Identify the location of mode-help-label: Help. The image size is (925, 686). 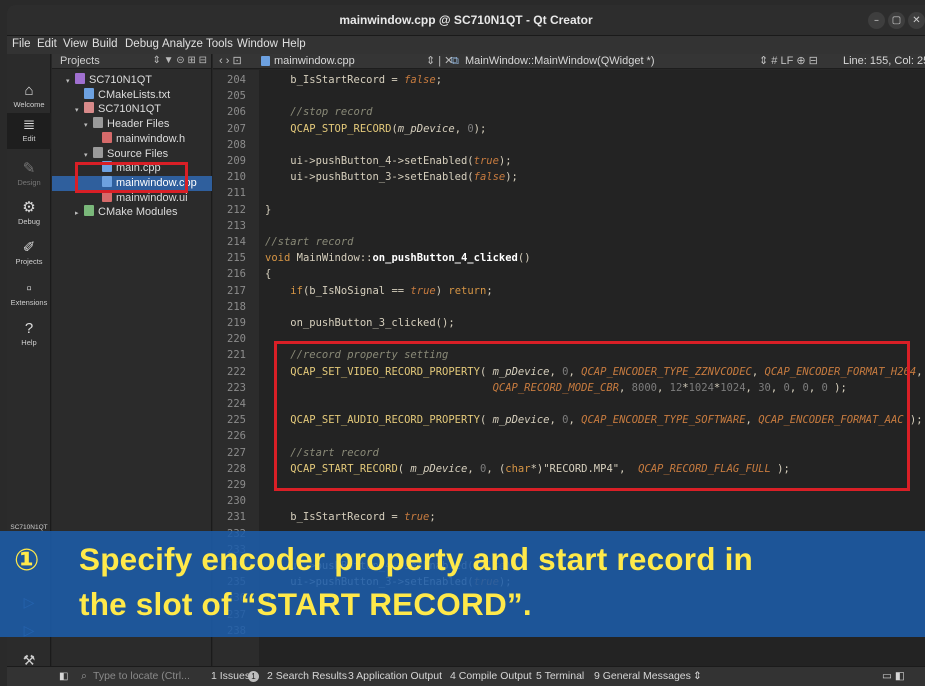
(29, 342).